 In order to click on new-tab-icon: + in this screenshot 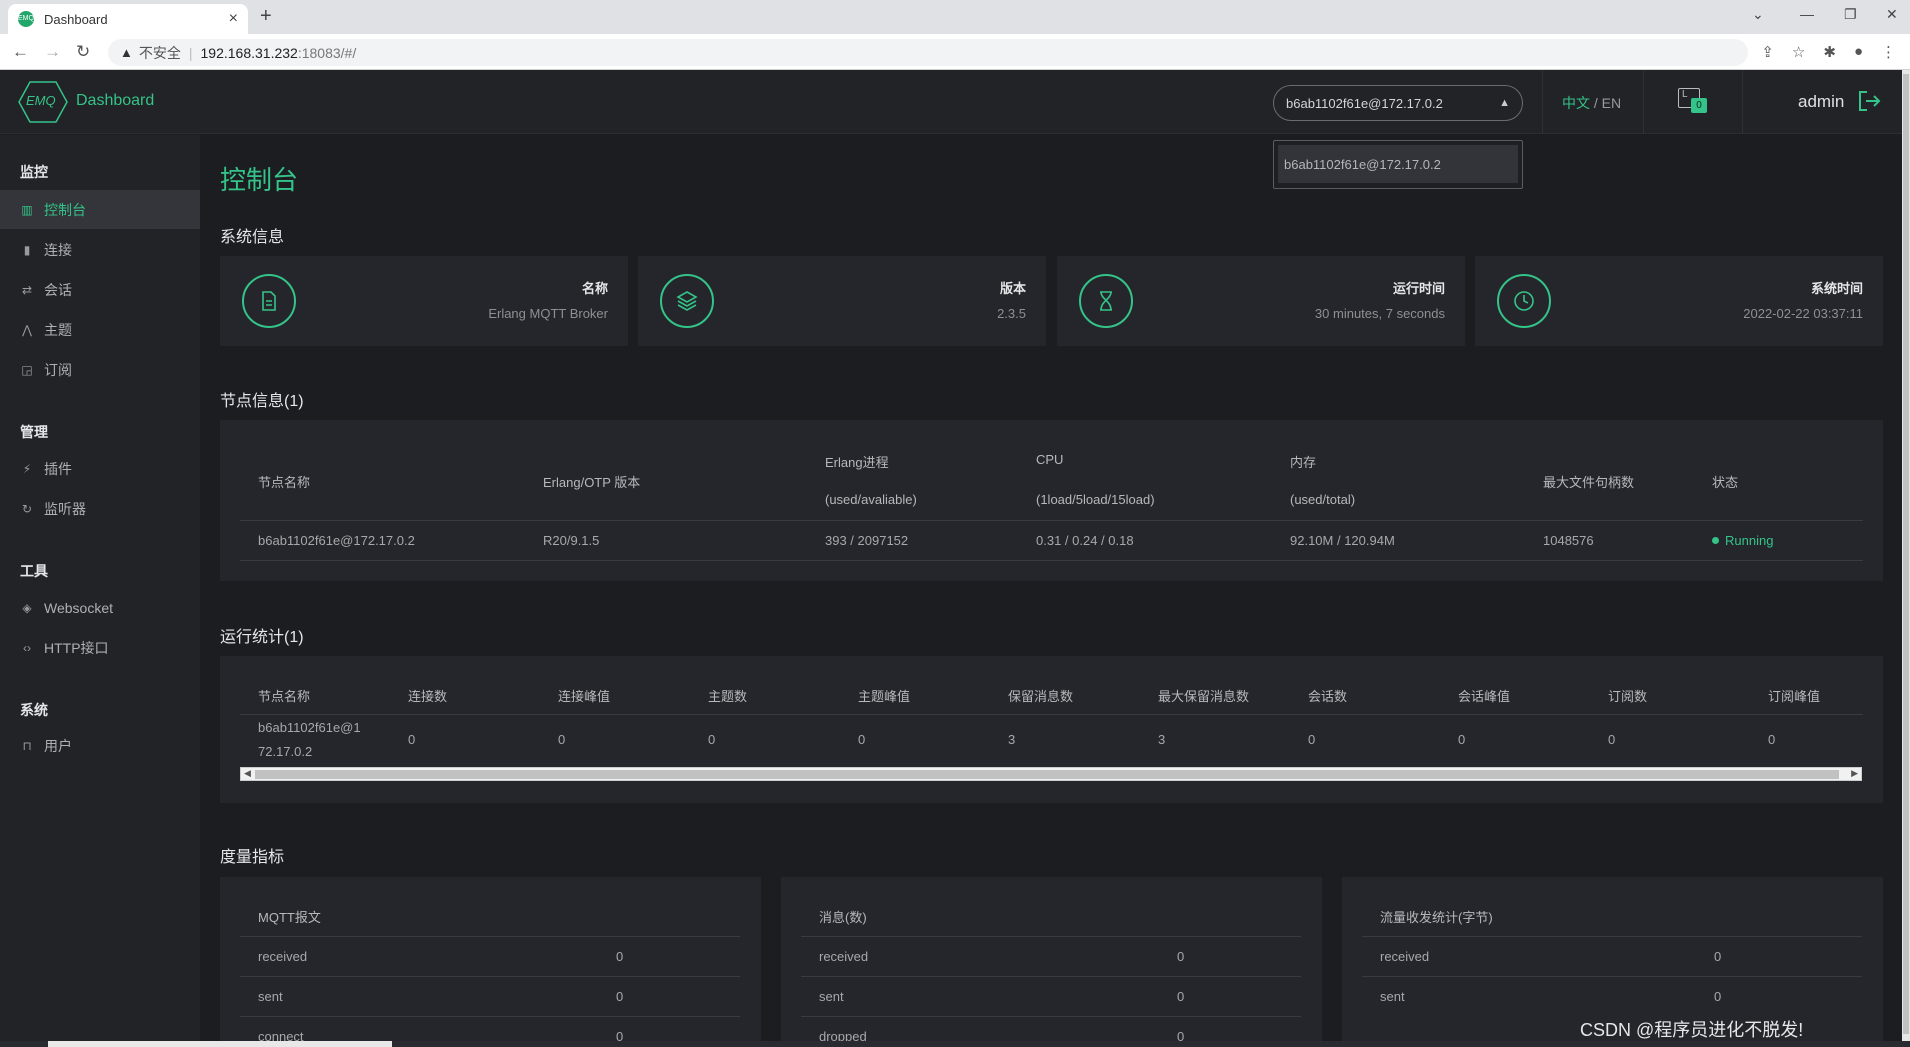, I will do `click(266, 16)`.